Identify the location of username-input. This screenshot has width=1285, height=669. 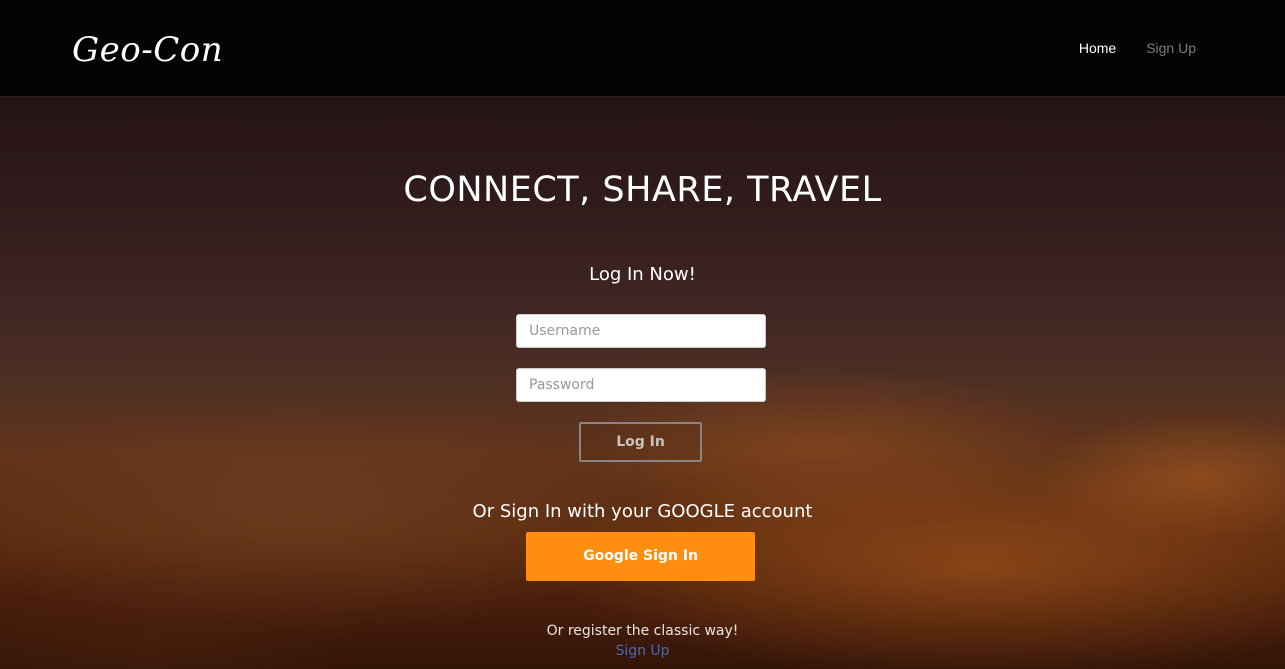
(641, 331).